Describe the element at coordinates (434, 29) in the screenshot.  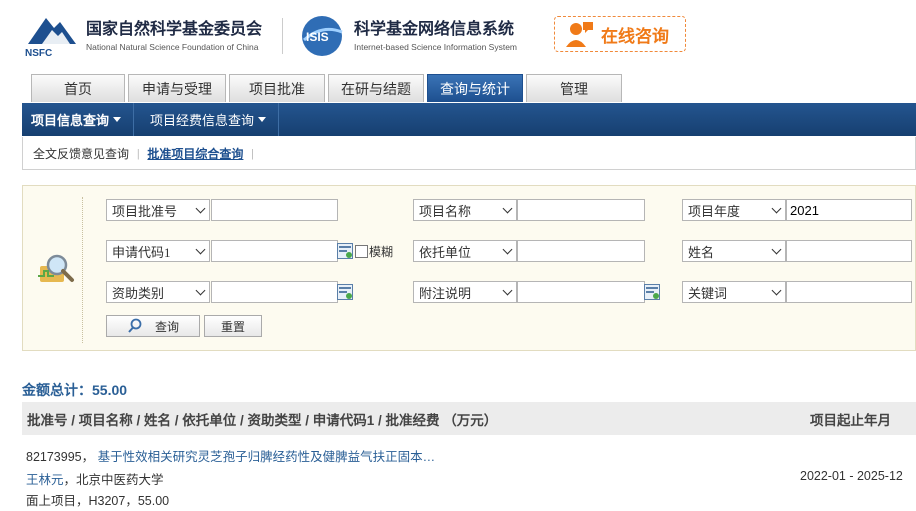
I see `isis-title-cn: 科学基金网络信息系统` at that location.